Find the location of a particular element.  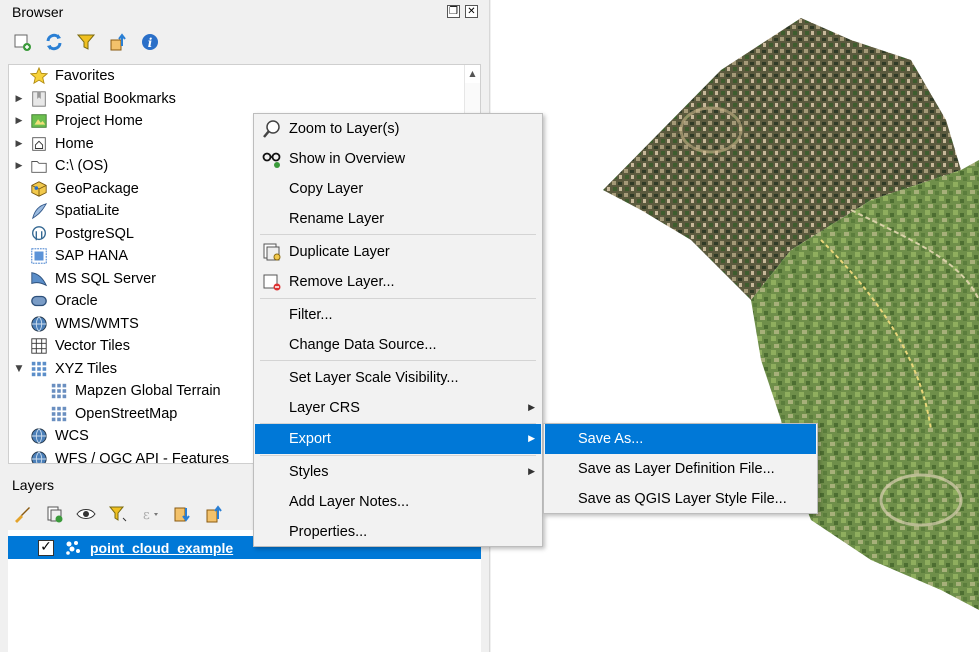

menu-item-label: Duplicate Layer is located at coordinates (339, 252).